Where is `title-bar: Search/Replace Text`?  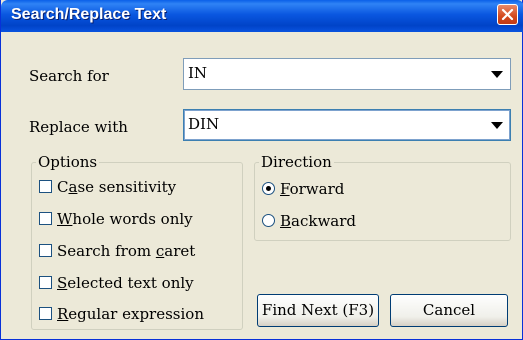
title-bar: Search/Replace Text is located at coordinates (262, 16).